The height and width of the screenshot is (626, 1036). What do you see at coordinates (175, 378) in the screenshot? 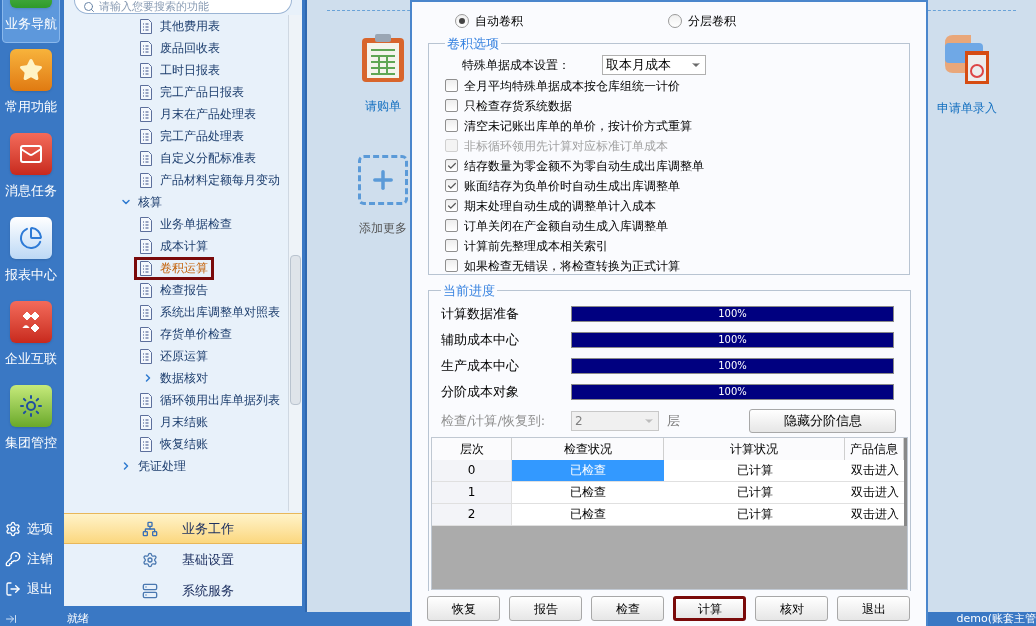
I see `tree-folder: 数据核对` at bounding box center [175, 378].